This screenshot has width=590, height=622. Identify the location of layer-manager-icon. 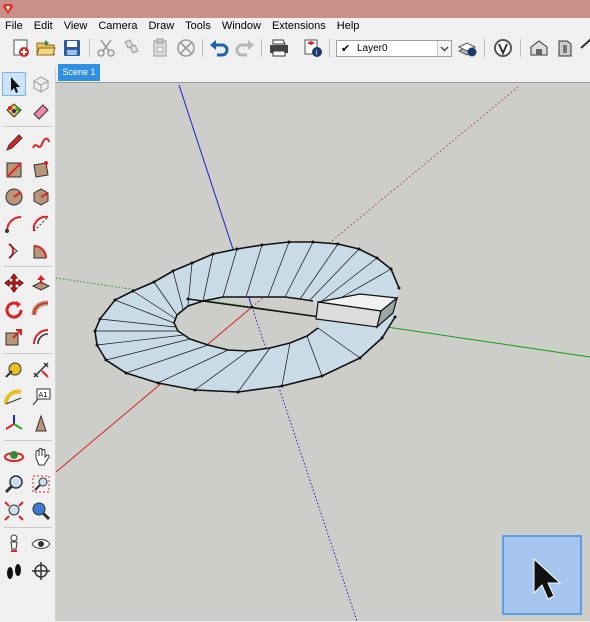
(467, 48).